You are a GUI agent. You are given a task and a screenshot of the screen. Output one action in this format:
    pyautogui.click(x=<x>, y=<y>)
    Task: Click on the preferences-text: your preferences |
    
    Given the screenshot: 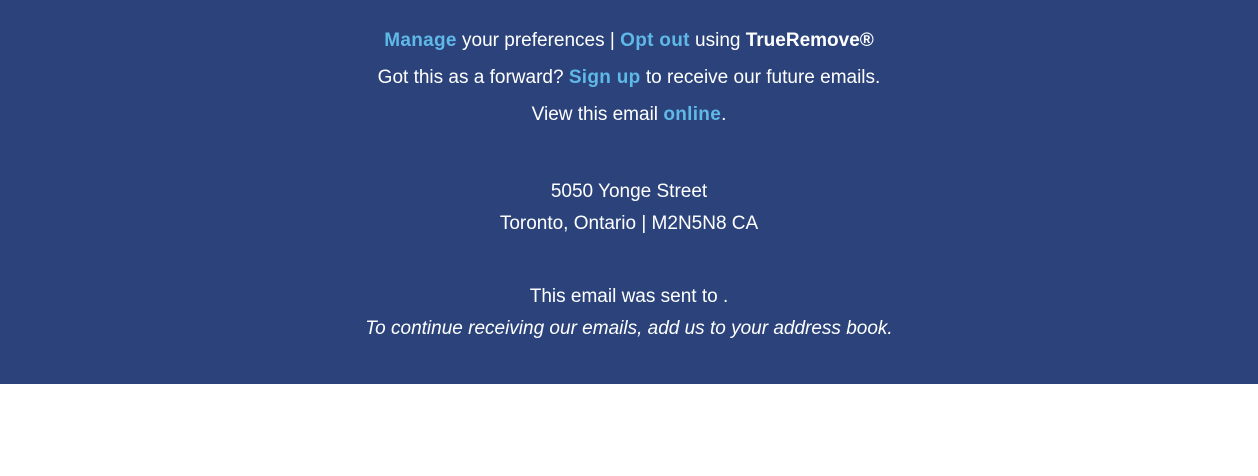 What is the action you would take?
    pyautogui.click(x=538, y=40)
    